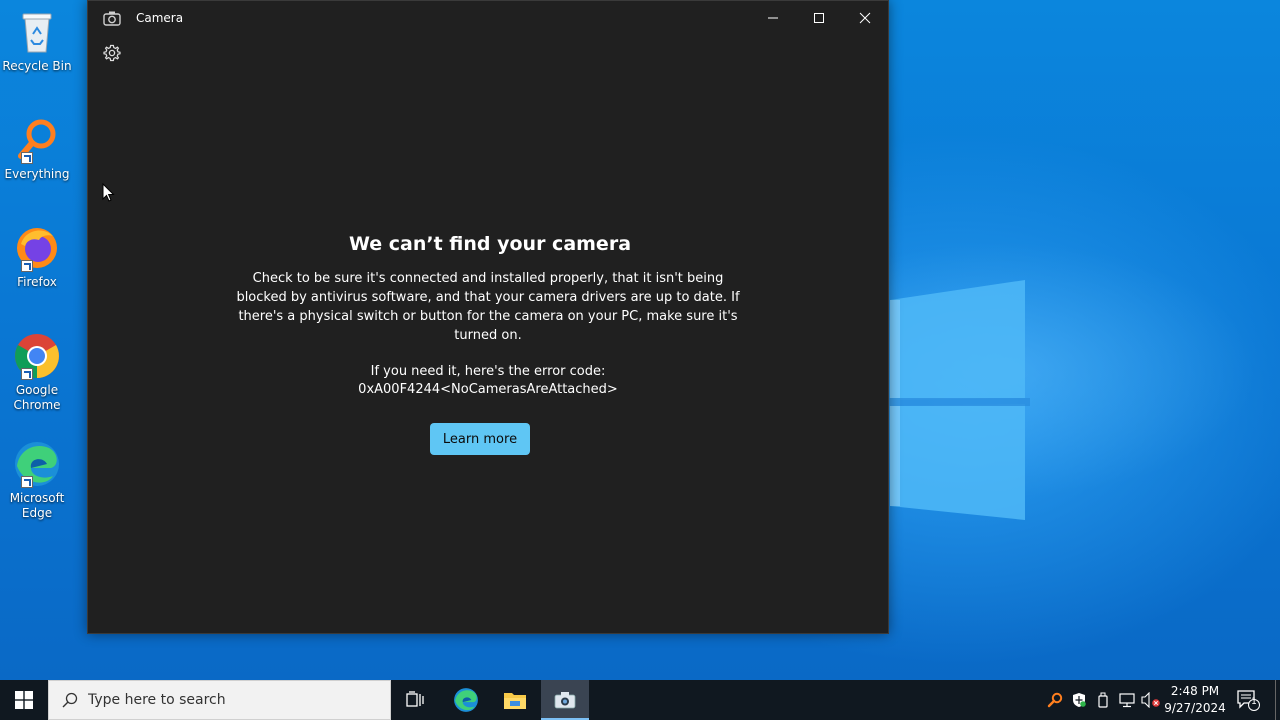 This screenshot has width=1280, height=720. I want to click on desktop-icon-label: Firefox, so click(37, 282).